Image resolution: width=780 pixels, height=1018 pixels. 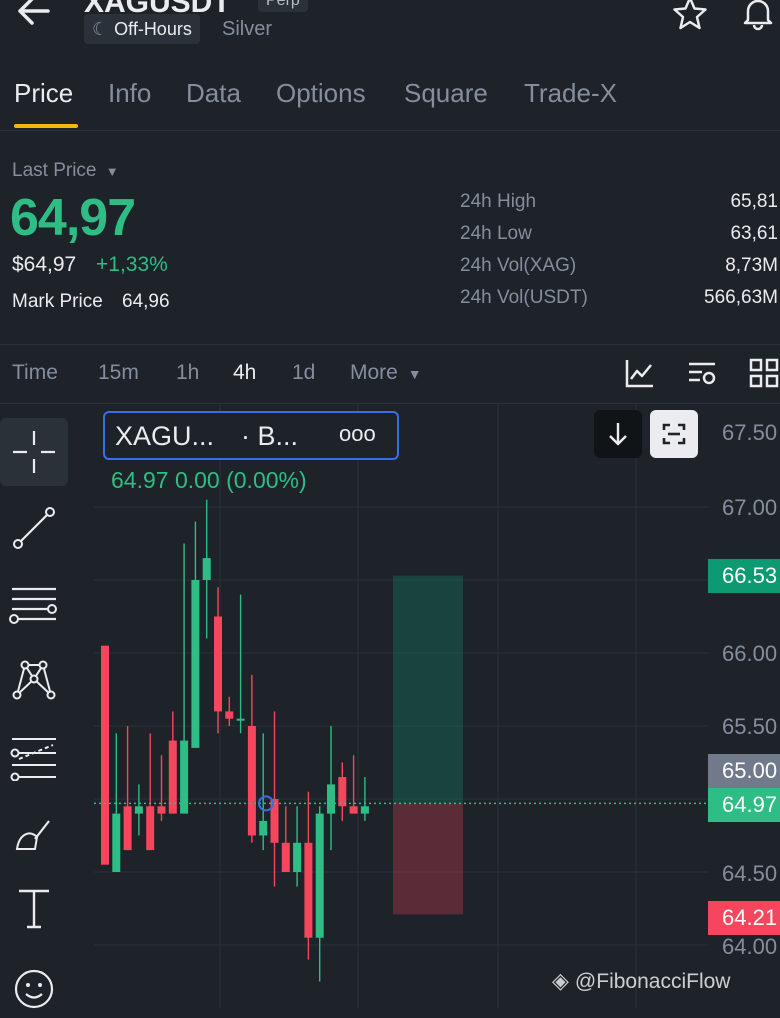 What do you see at coordinates (247, 29) in the screenshot?
I see `asset-name: Silver` at bounding box center [247, 29].